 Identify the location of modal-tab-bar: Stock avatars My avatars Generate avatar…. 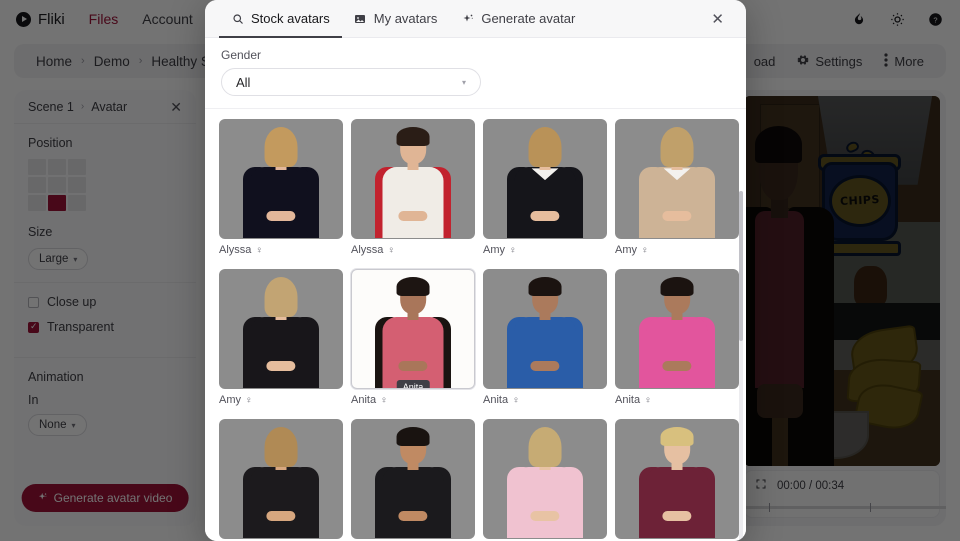
(475, 19).